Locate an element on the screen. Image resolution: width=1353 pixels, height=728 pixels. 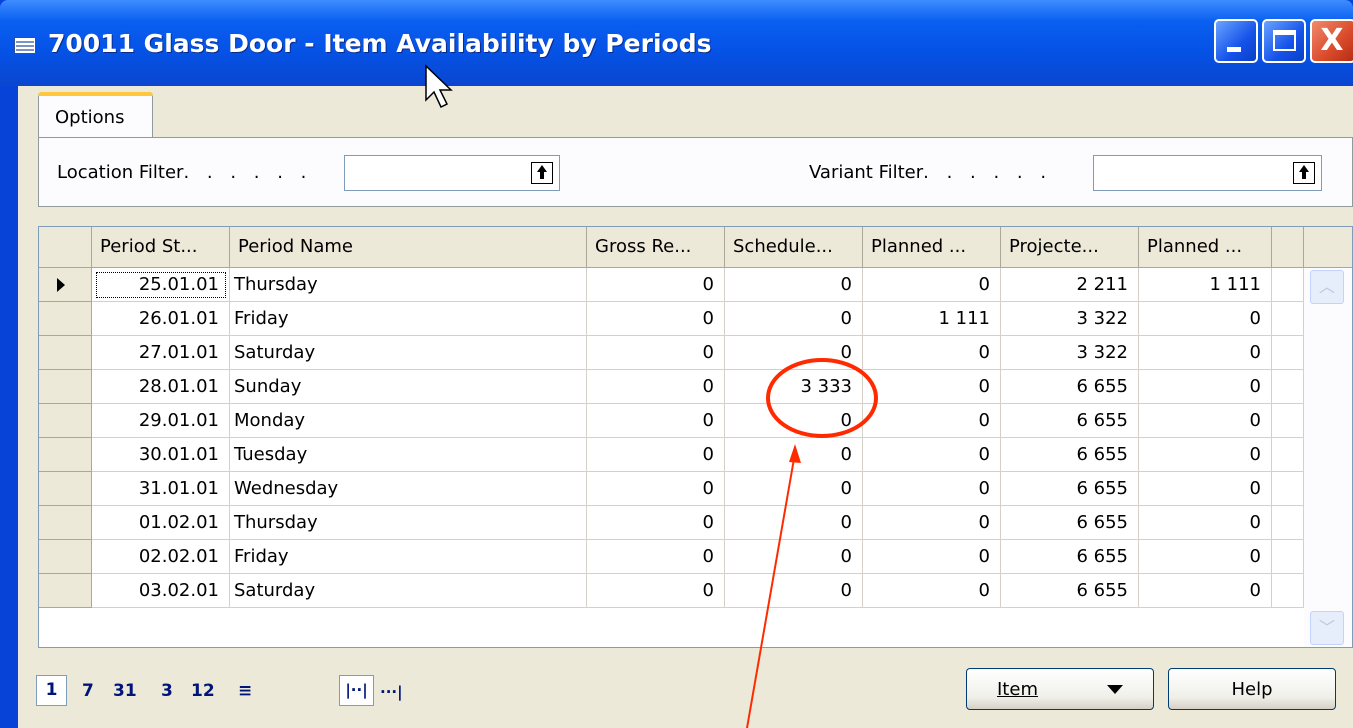
cell-period-start: 27.01.01 is located at coordinates (161, 353).